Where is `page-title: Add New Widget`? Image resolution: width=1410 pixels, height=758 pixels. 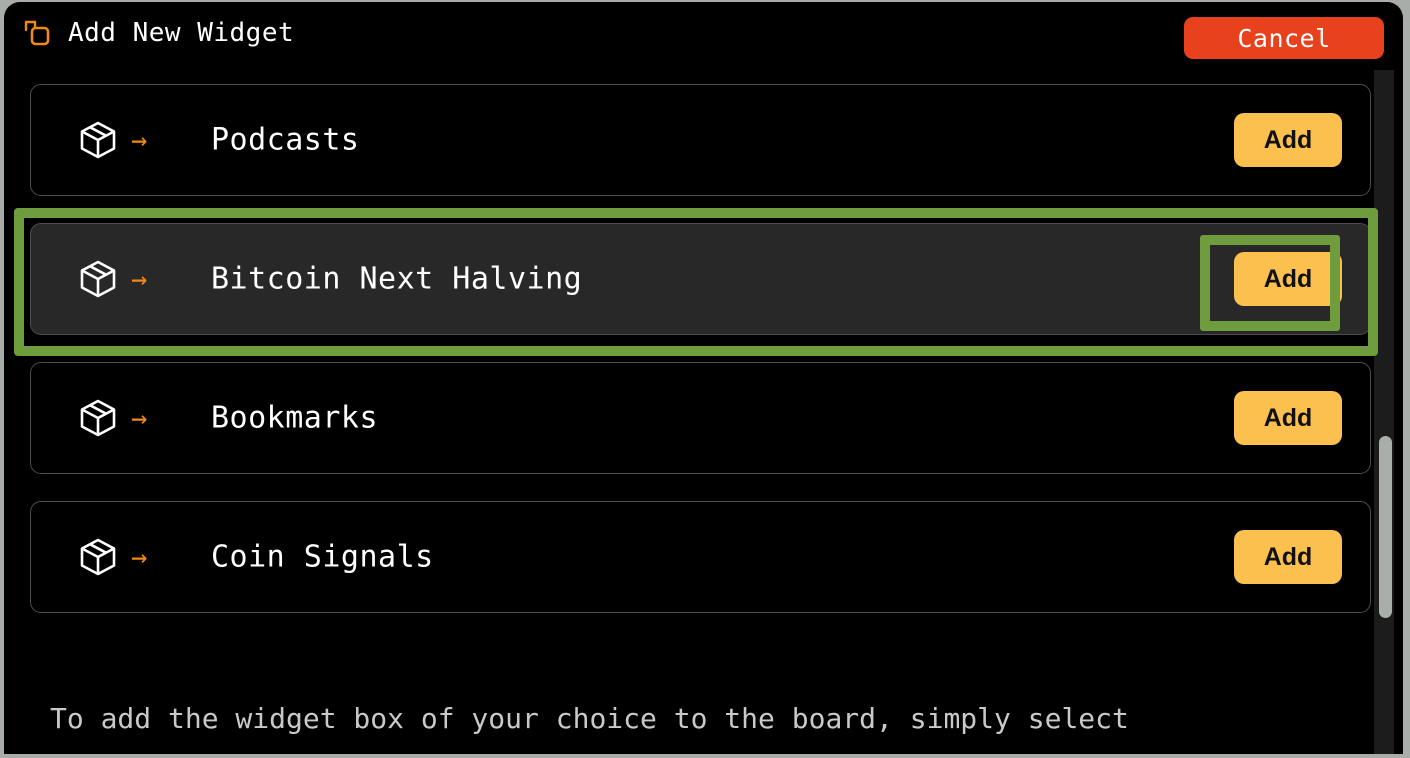 page-title: Add New Widget is located at coordinates (181, 33).